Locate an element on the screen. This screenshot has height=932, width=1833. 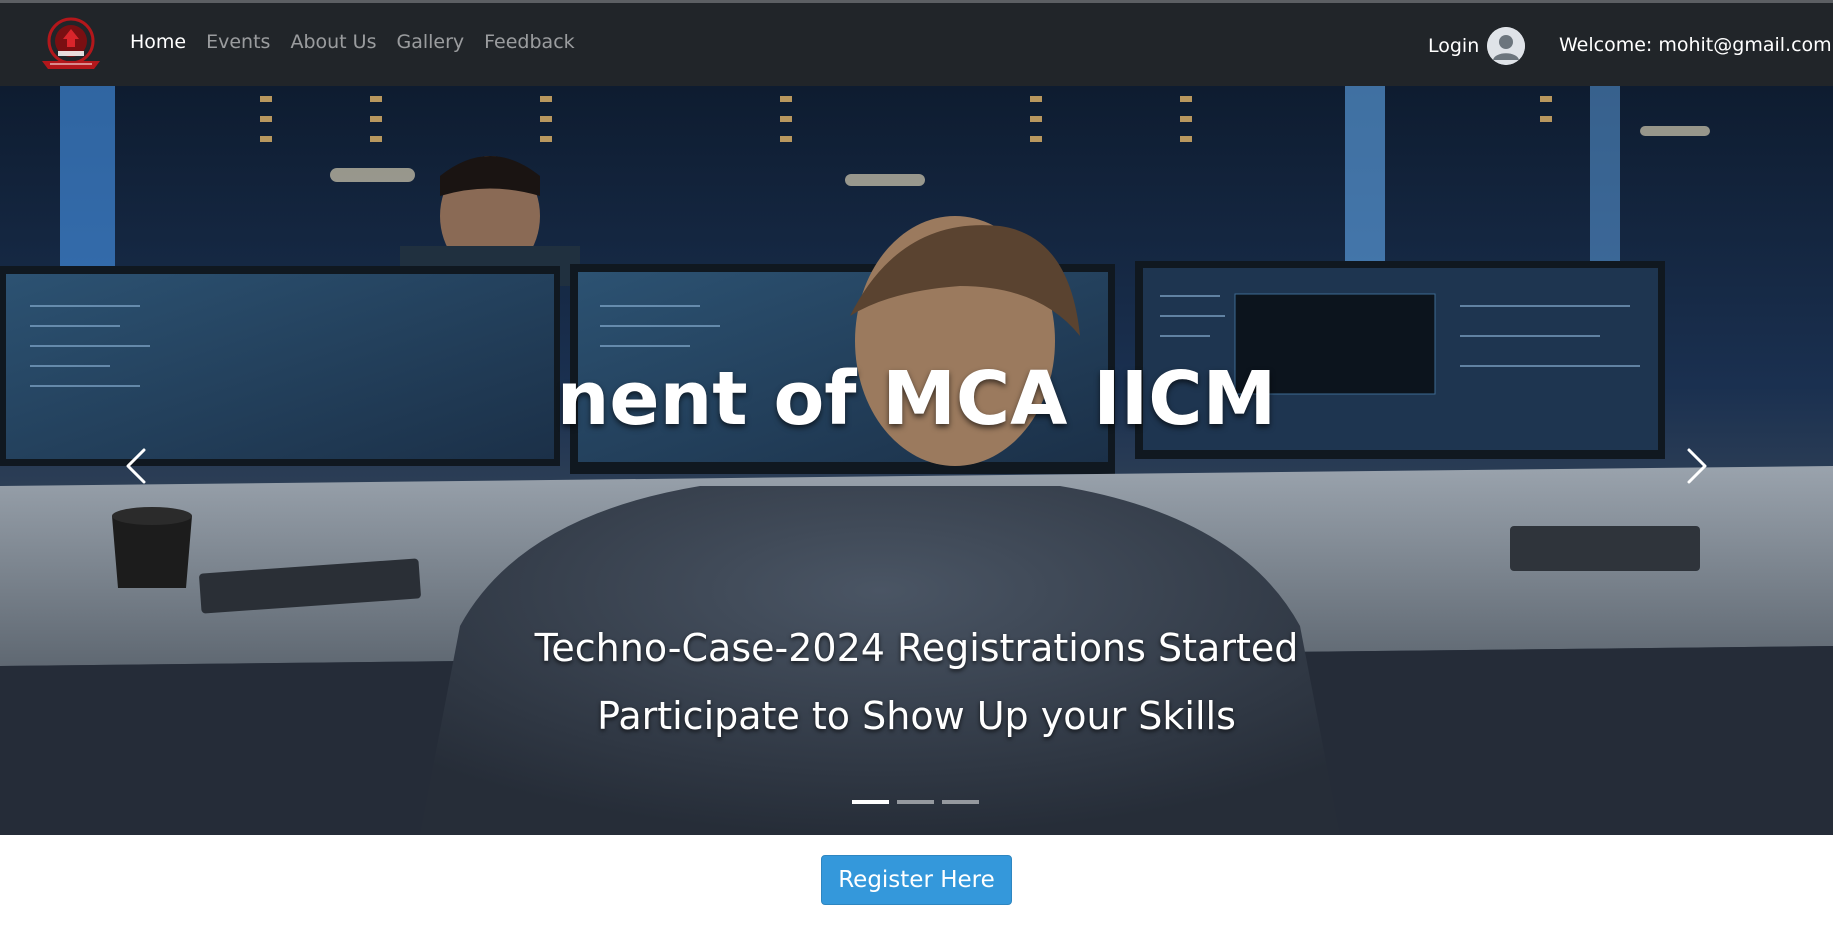
hero-caption-heading: Techno-Case-2024 Registrations Started is located at coordinates (916, 648).